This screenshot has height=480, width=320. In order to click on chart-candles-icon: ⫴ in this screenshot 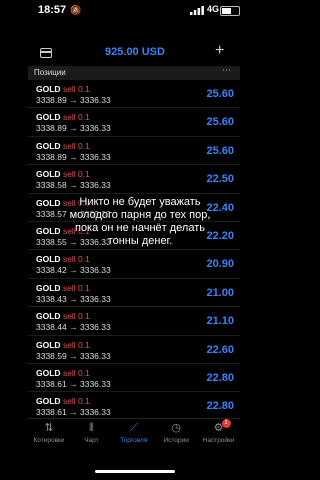, I will do `click(91, 428)`.